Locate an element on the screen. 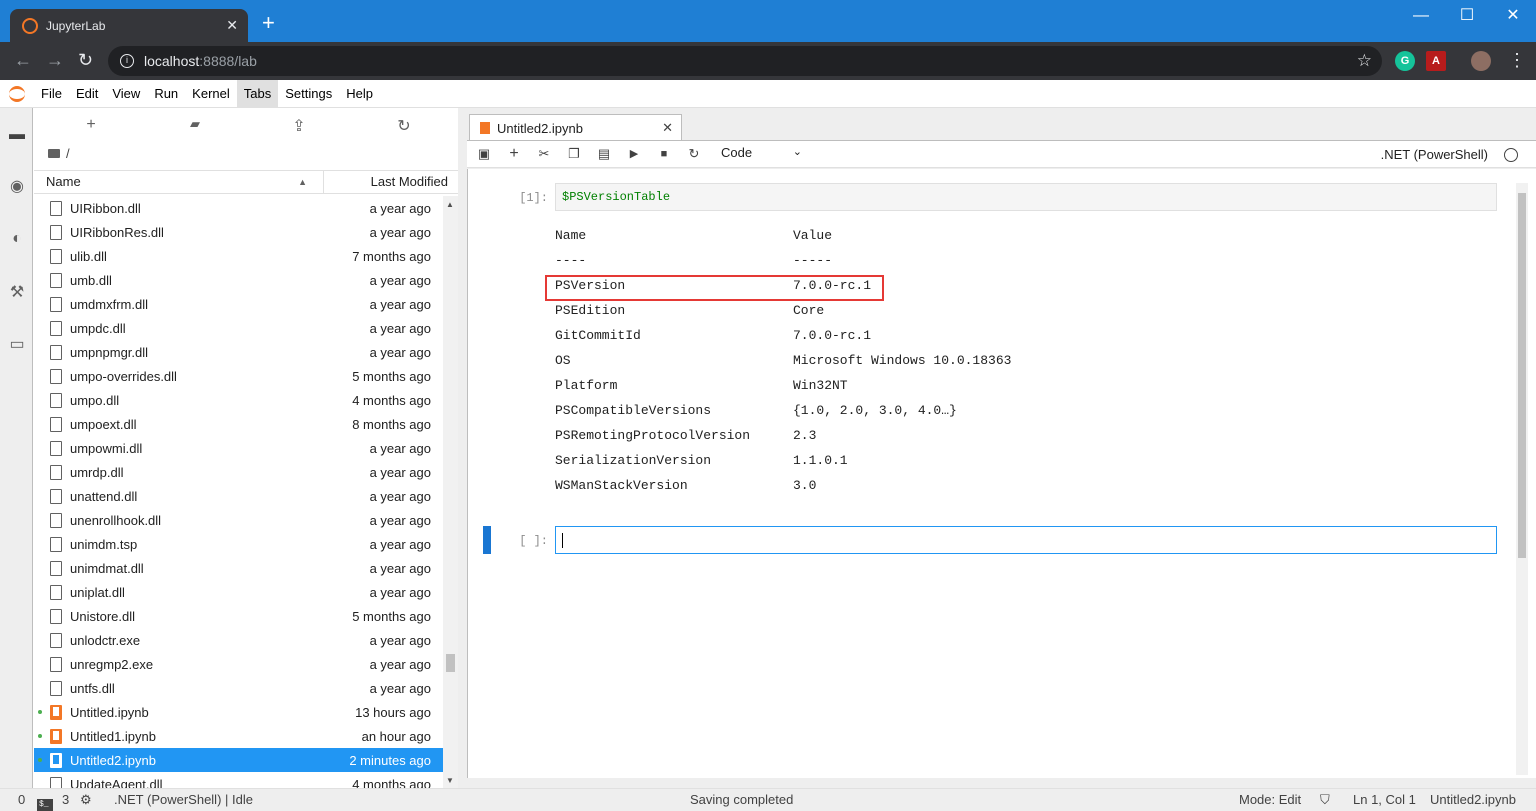 The height and width of the screenshot is (811, 1536). cut-icon: ✂ is located at coordinates (544, 154).